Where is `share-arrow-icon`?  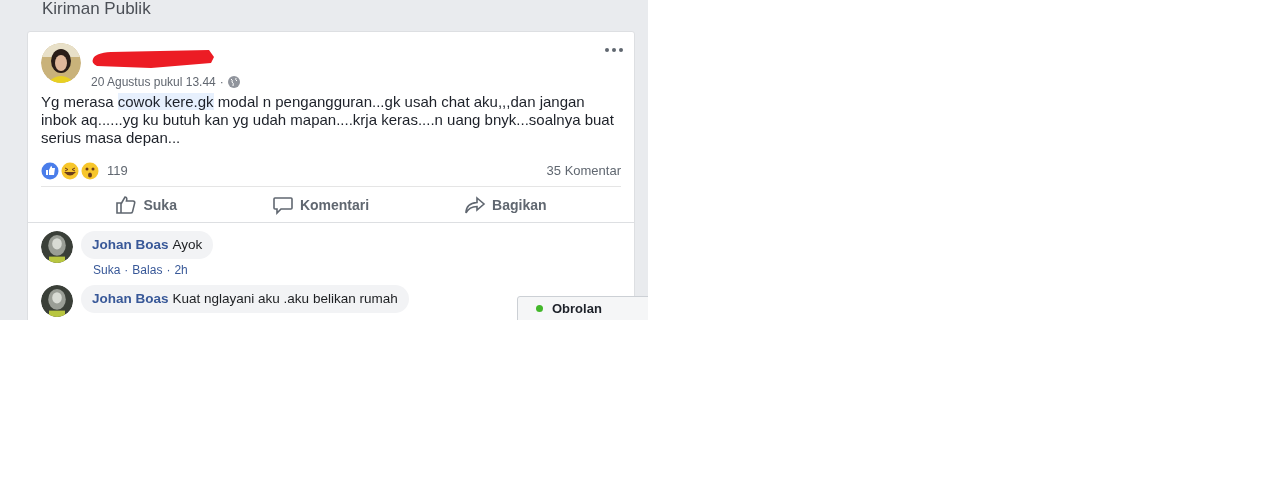
share-arrow-icon is located at coordinates (475, 204).